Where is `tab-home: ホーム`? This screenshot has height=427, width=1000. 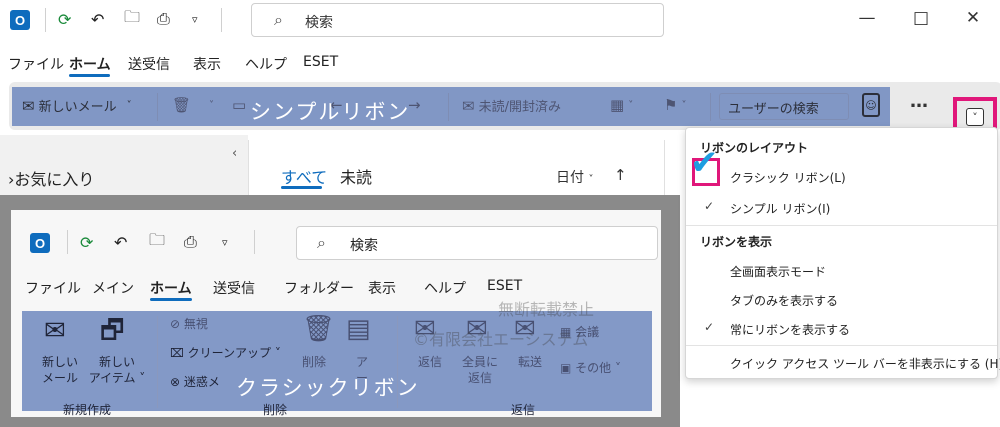
tab-home: ホーム is located at coordinates (90, 64).